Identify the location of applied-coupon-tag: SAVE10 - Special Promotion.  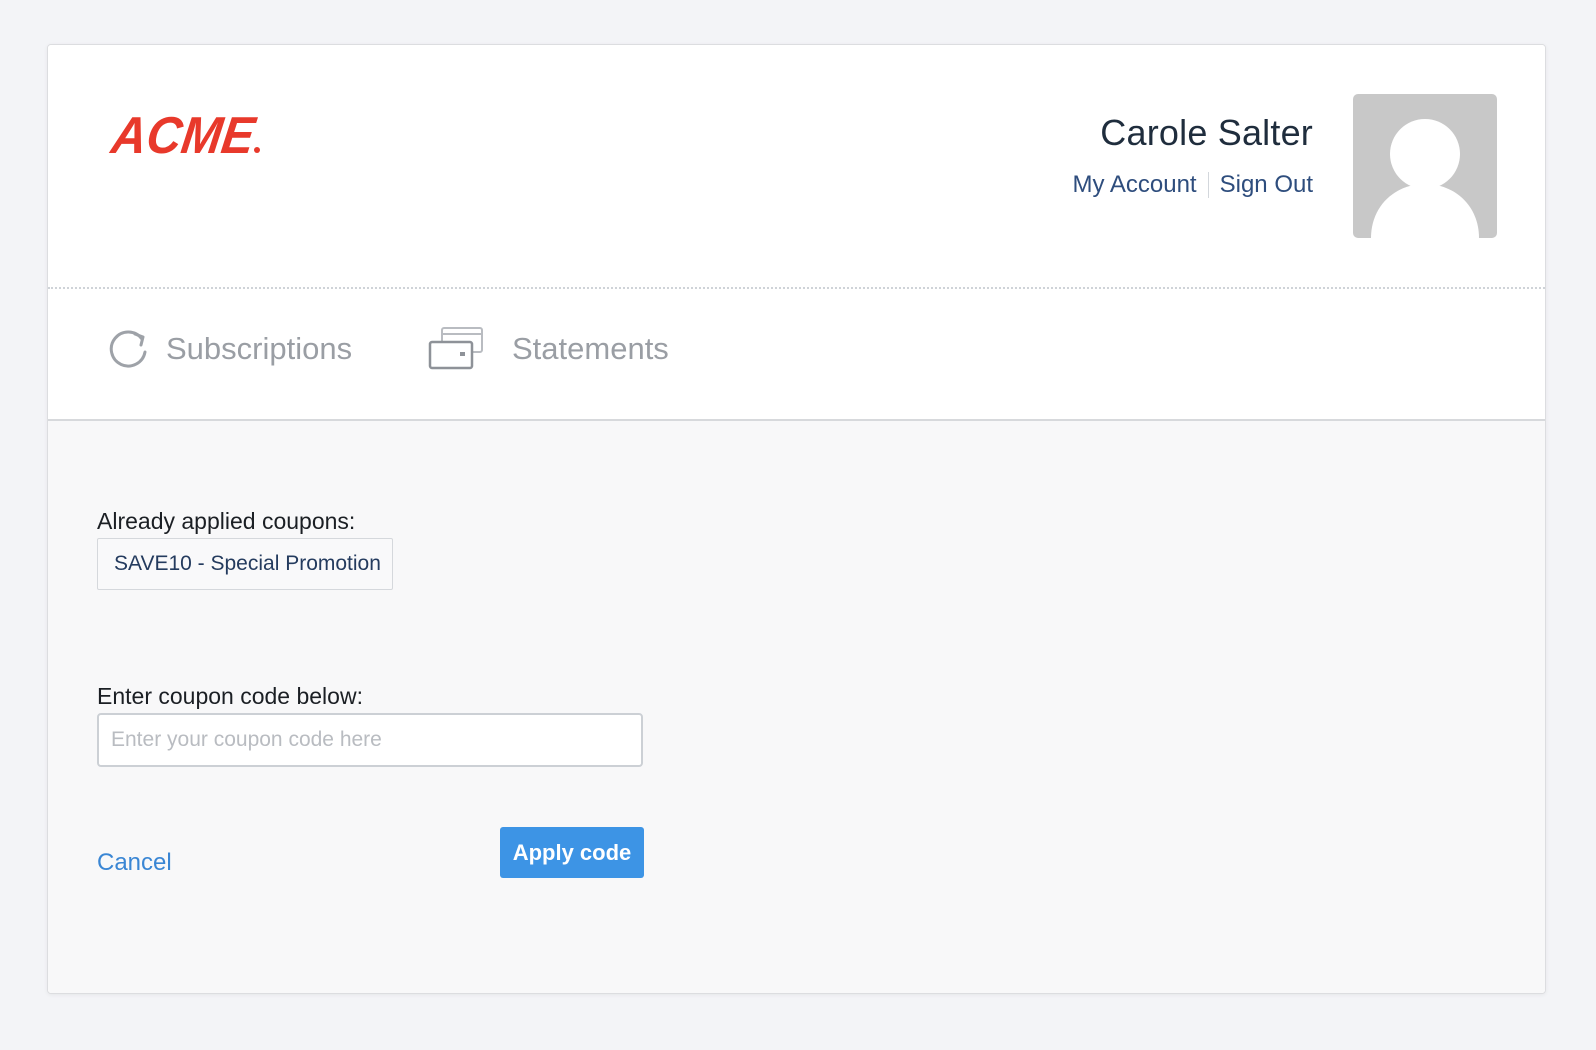
(245, 564).